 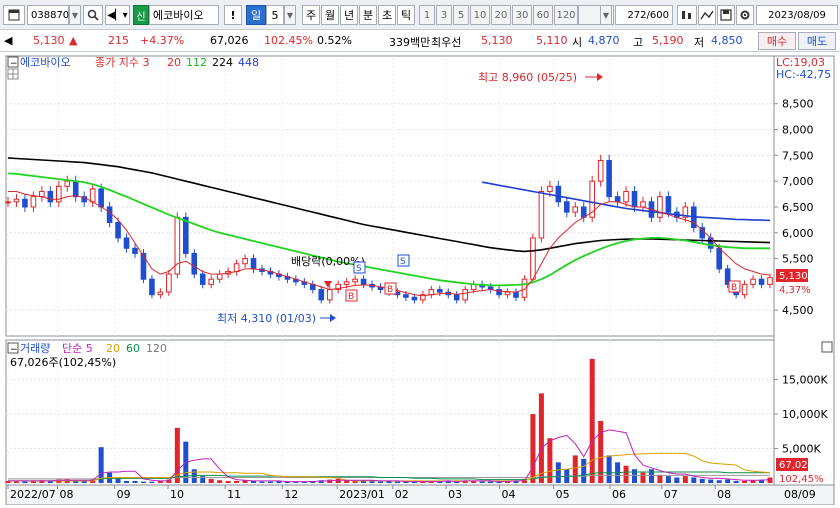 I want to click on x-axis-label: 08, so click(x=67, y=494).